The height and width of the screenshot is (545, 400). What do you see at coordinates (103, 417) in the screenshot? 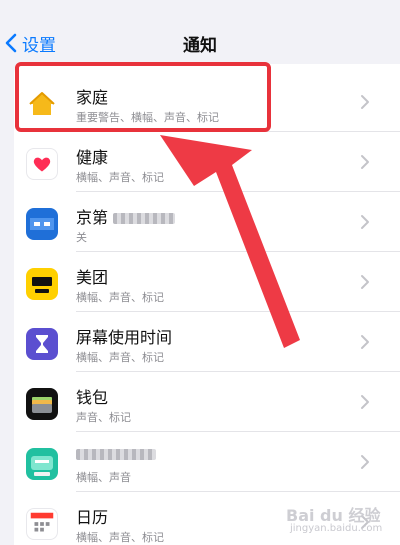
I see `app-subtitle: 声音、标记` at bounding box center [103, 417].